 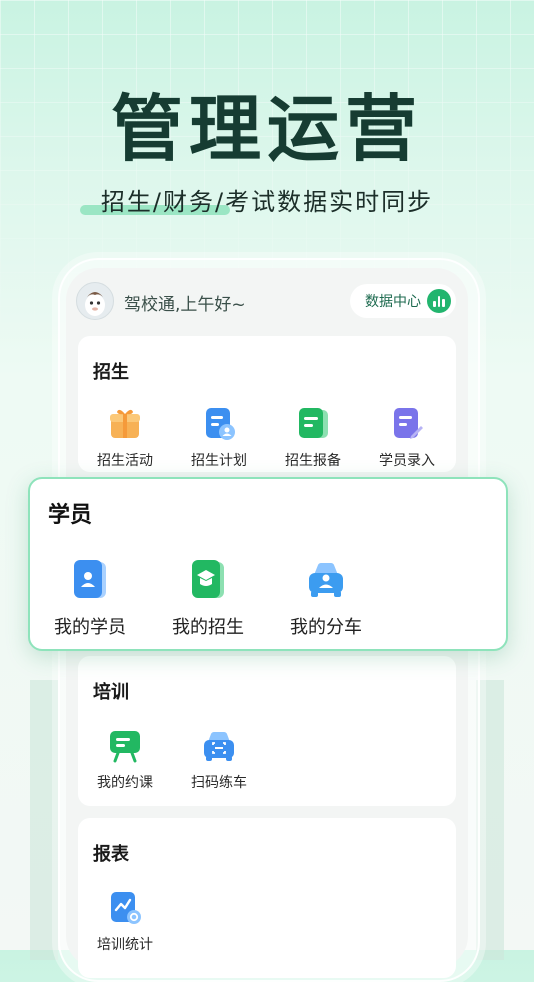 I want to click on scan-practice-item: 扫码练车, so click(x=219, y=760).